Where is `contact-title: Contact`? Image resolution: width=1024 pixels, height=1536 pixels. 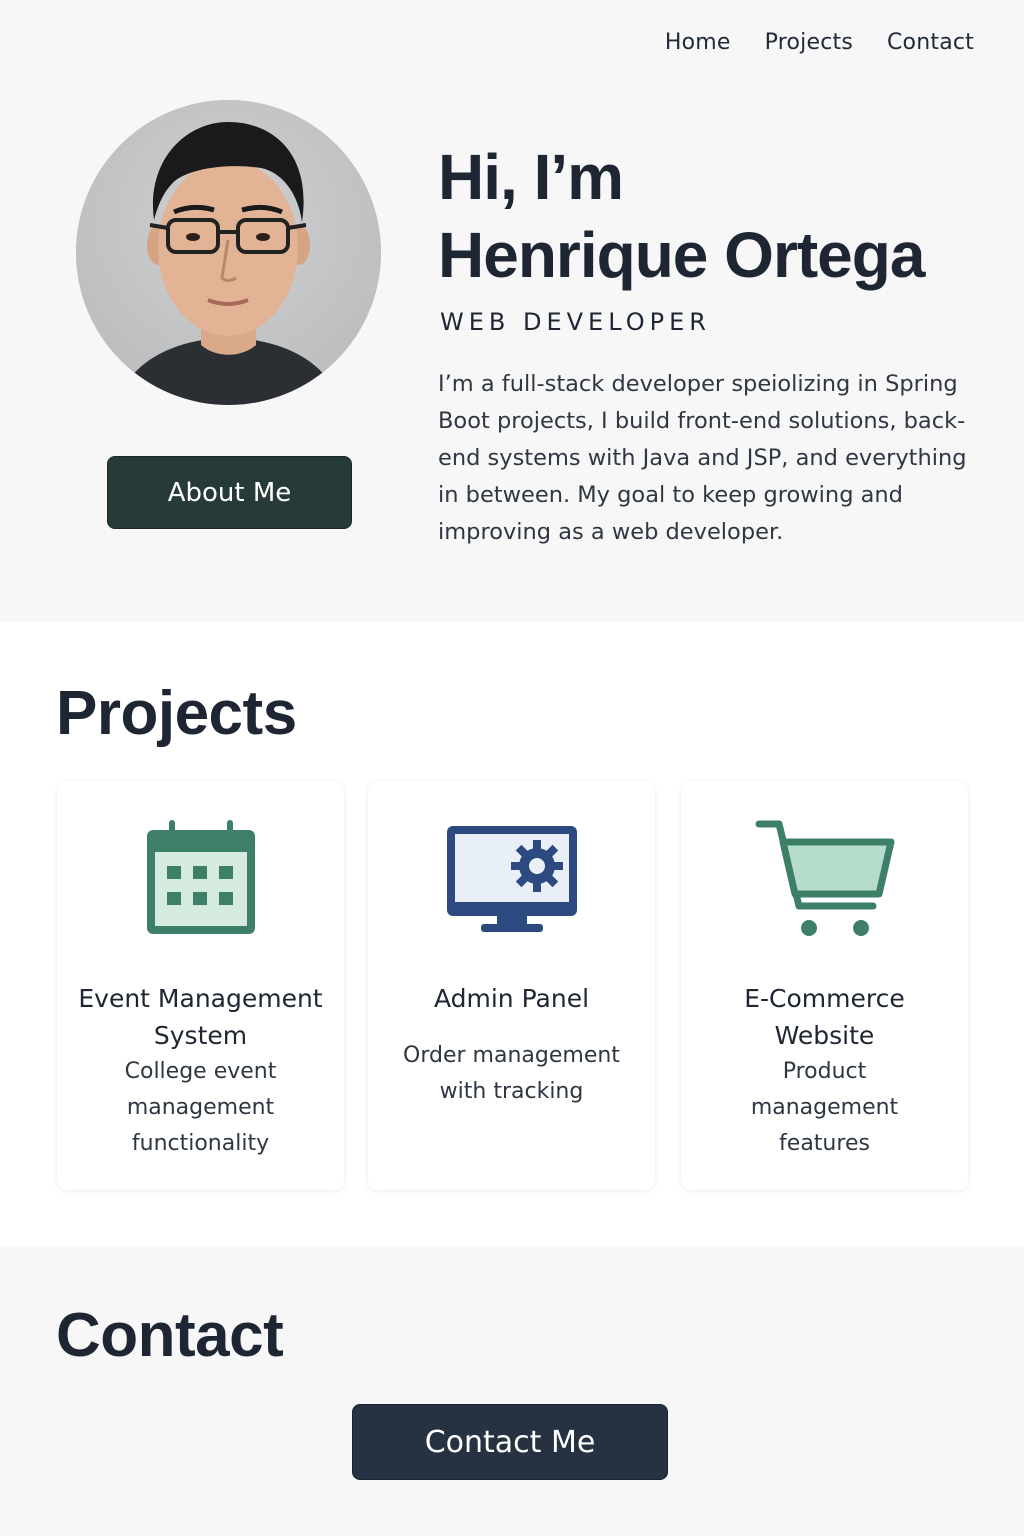
contact-title: Contact is located at coordinates (170, 1335).